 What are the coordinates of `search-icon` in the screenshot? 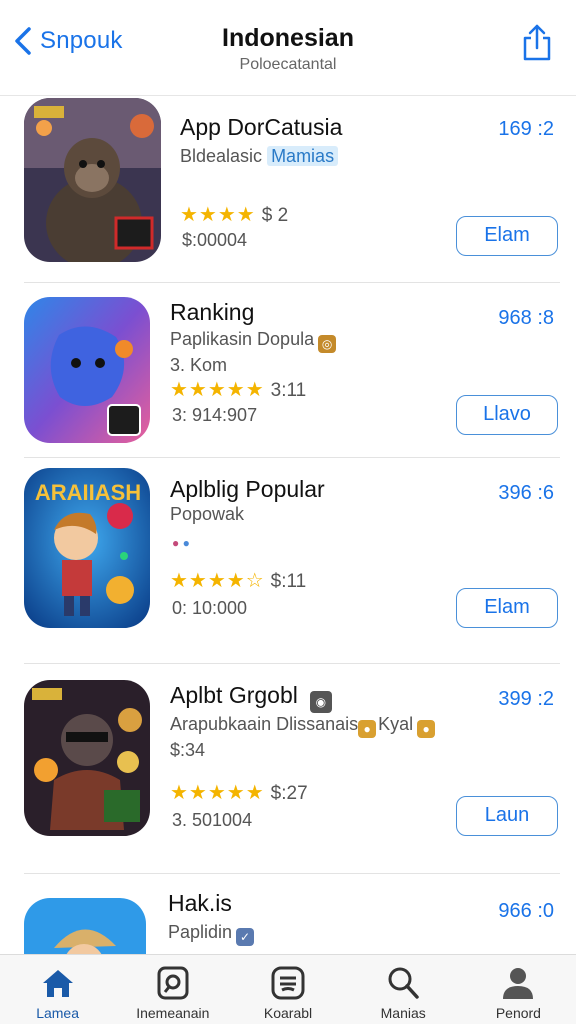 It's located at (403, 983).